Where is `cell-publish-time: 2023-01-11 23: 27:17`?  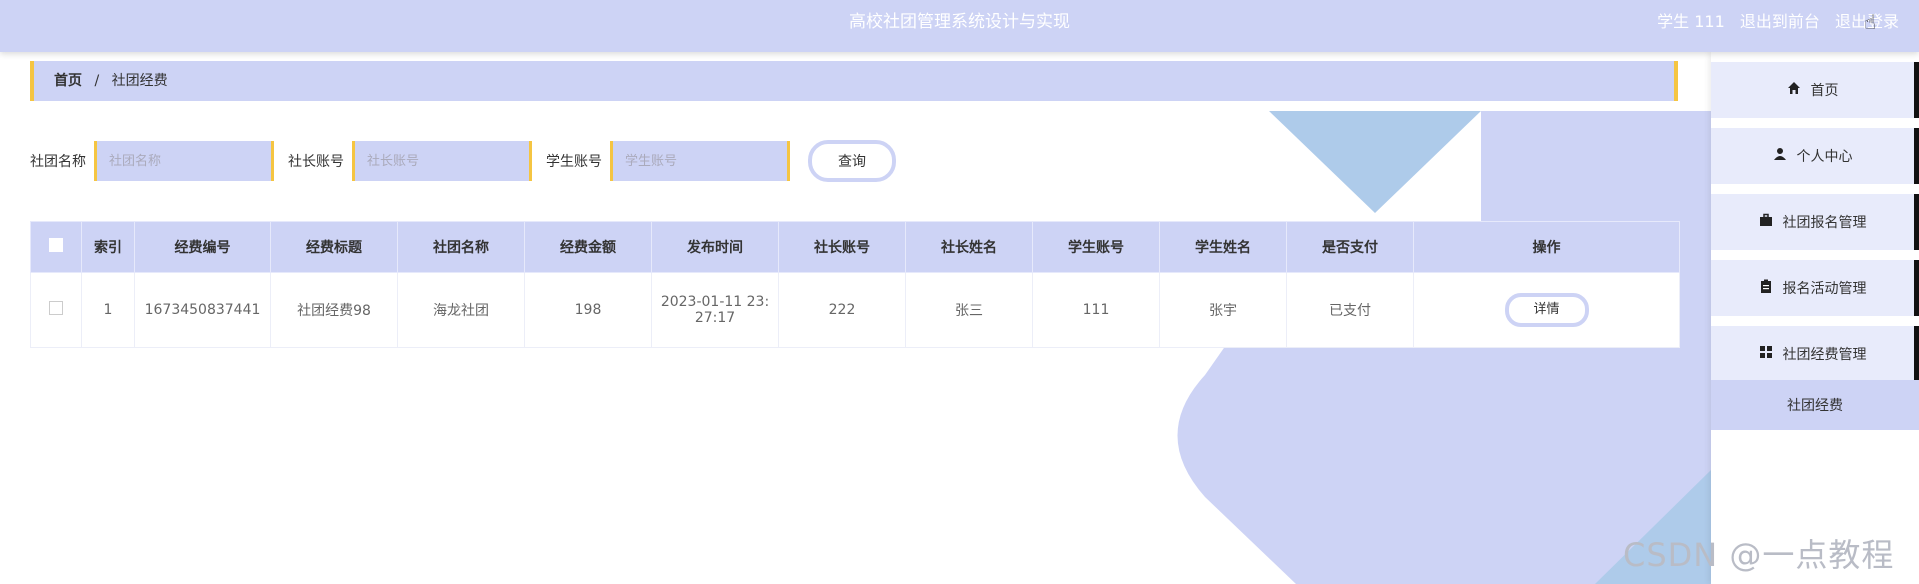 cell-publish-time: 2023-01-11 23: 27:17 is located at coordinates (715, 310).